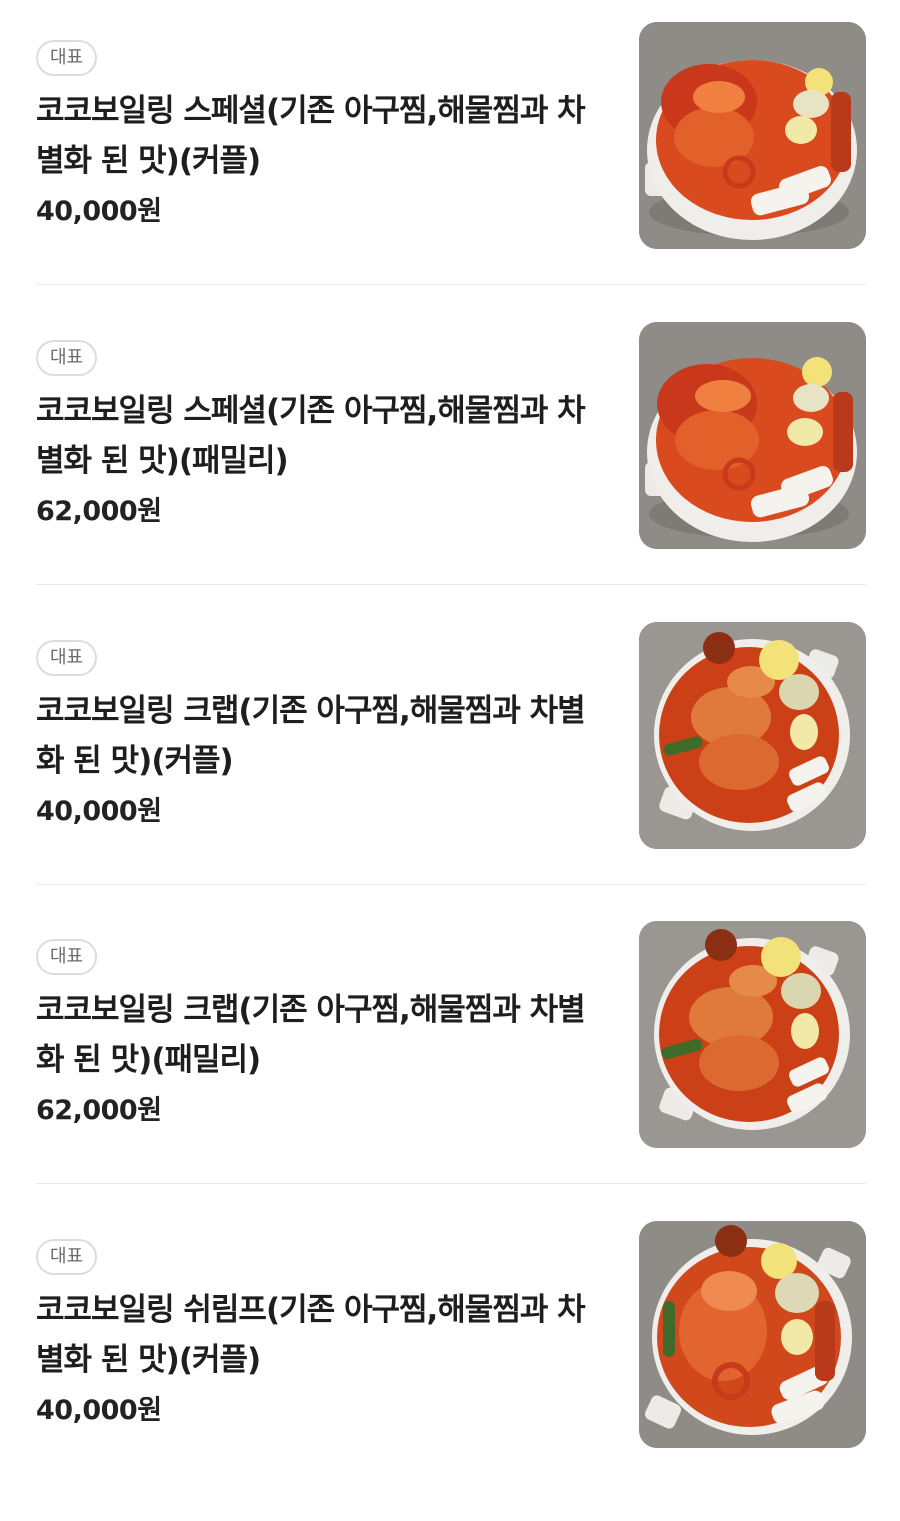 The width and height of the screenshot is (900, 1521). I want to click on menu-item-title: 코코보일링 크랩(기존 아구찜,해물찜과 차별화 된 맛)(패밀리), so click(311, 1035).